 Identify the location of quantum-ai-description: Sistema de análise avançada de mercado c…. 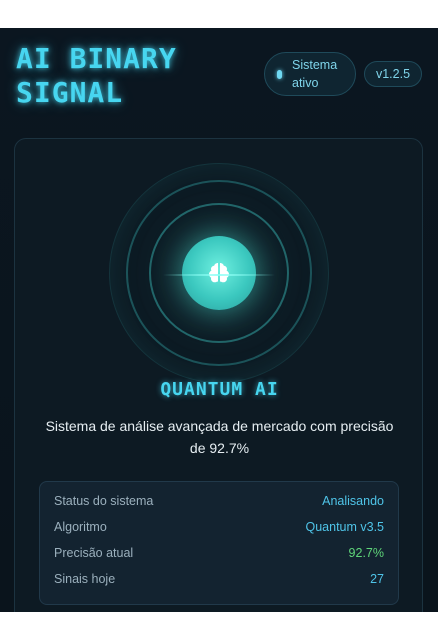
(219, 437).